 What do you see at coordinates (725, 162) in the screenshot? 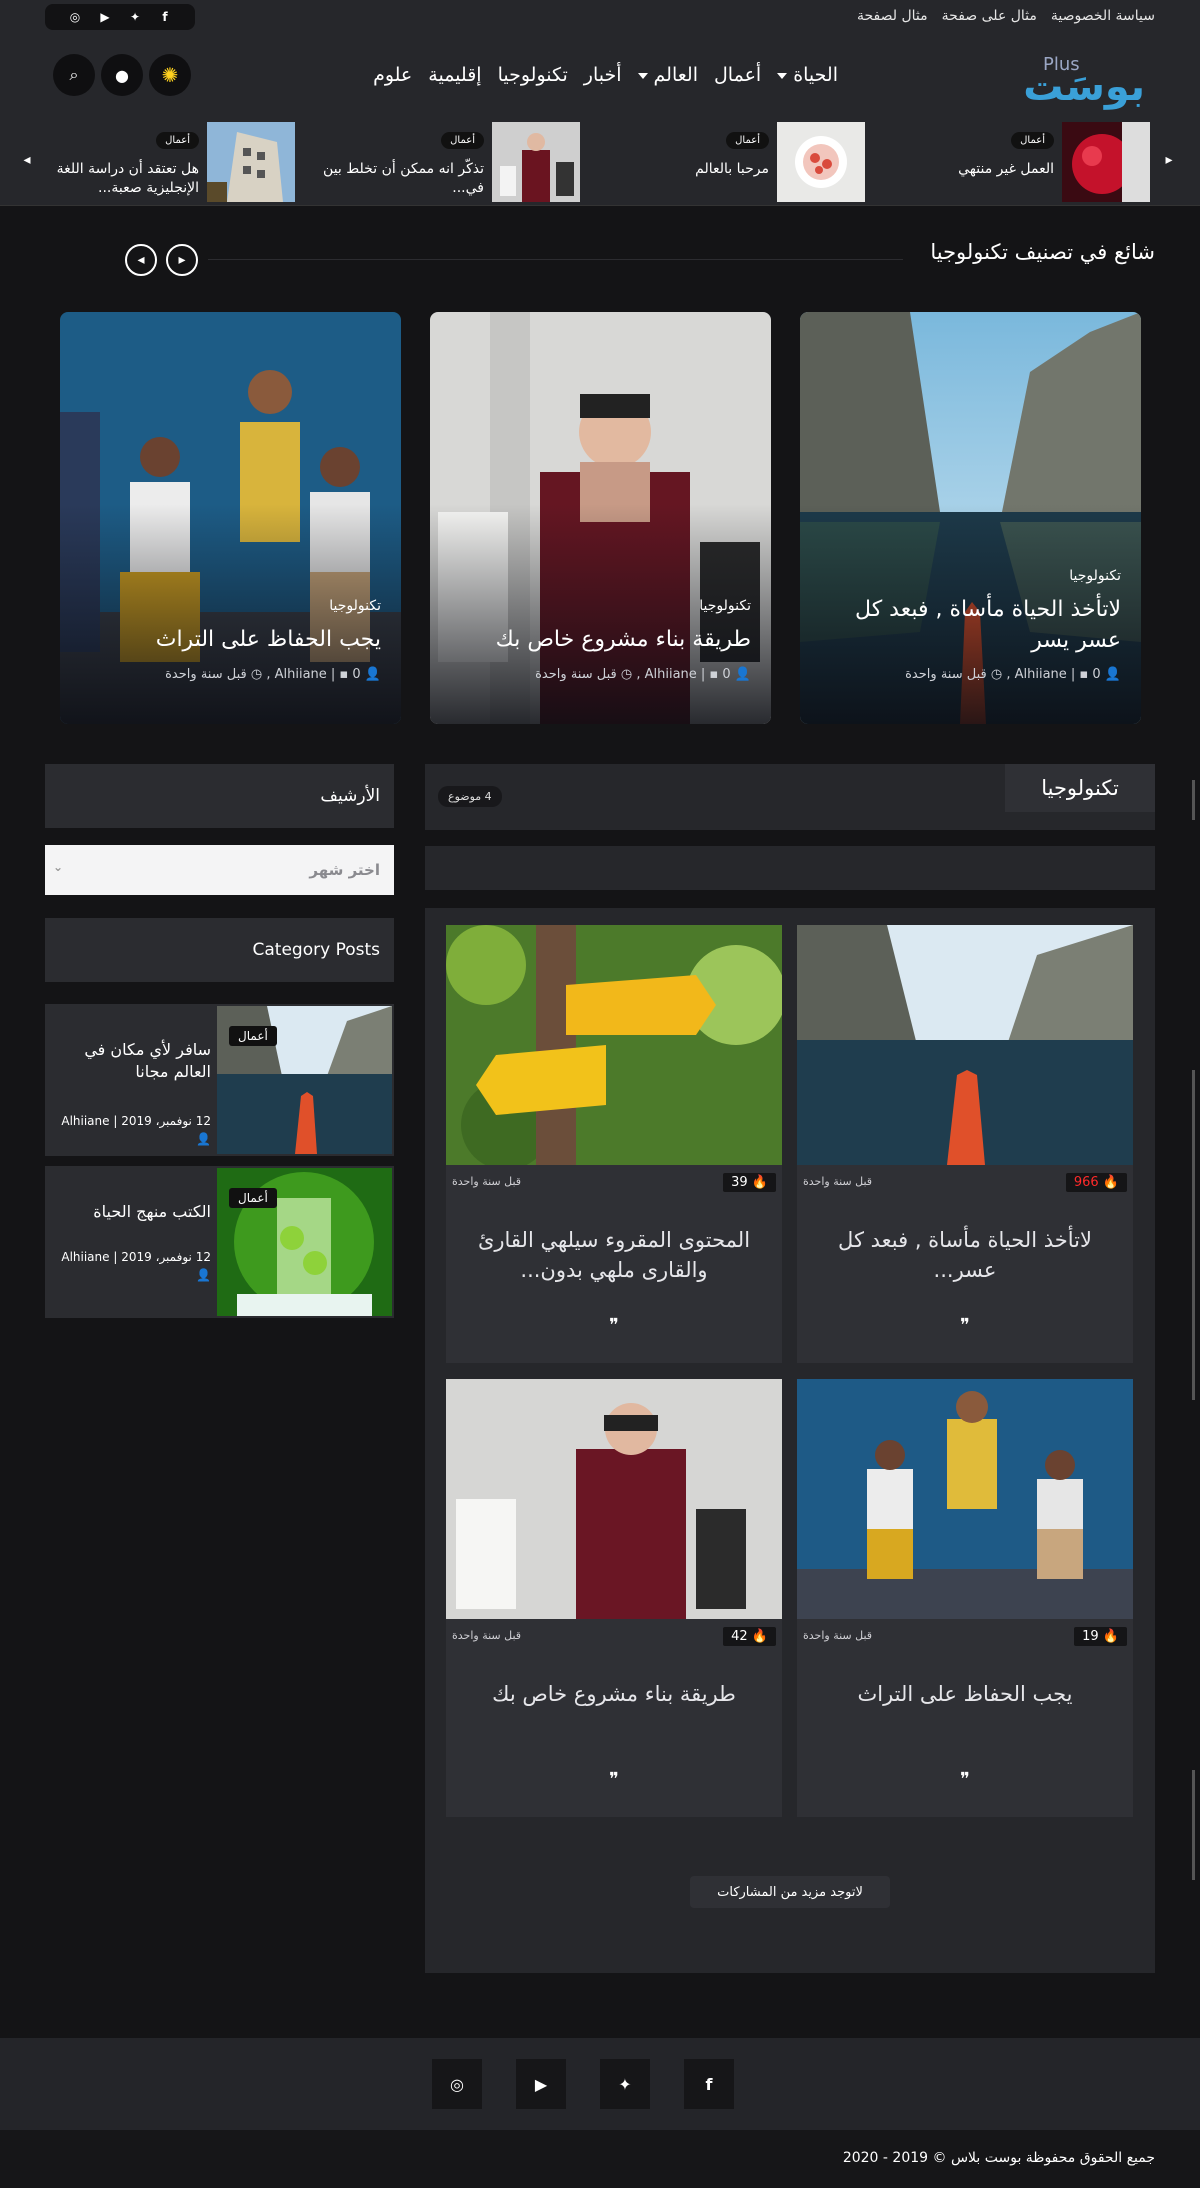
I see `ticker-item: أعمال مرحبا بالعالم` at bounding box center [725, 162].